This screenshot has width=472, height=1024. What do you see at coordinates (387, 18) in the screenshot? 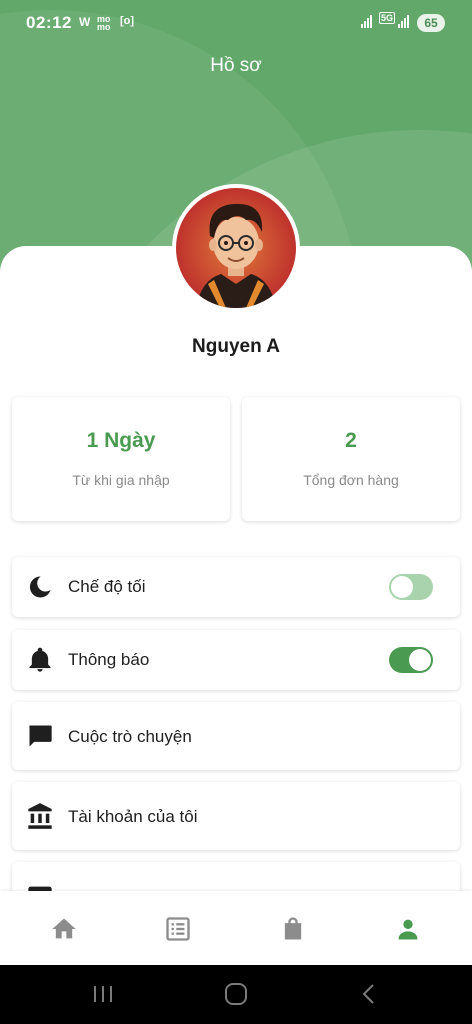
I see `network-5g-icon: 5G` at bounding box center [387, 18].